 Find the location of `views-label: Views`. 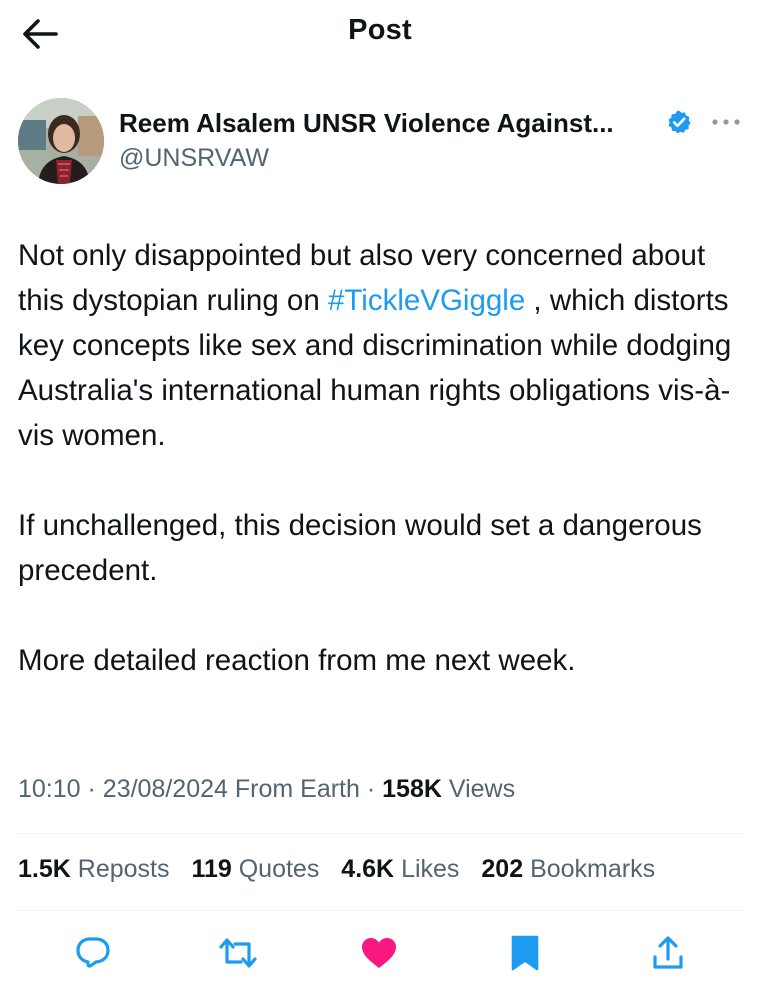

views-label: Views is located at coordinates (482, 789).